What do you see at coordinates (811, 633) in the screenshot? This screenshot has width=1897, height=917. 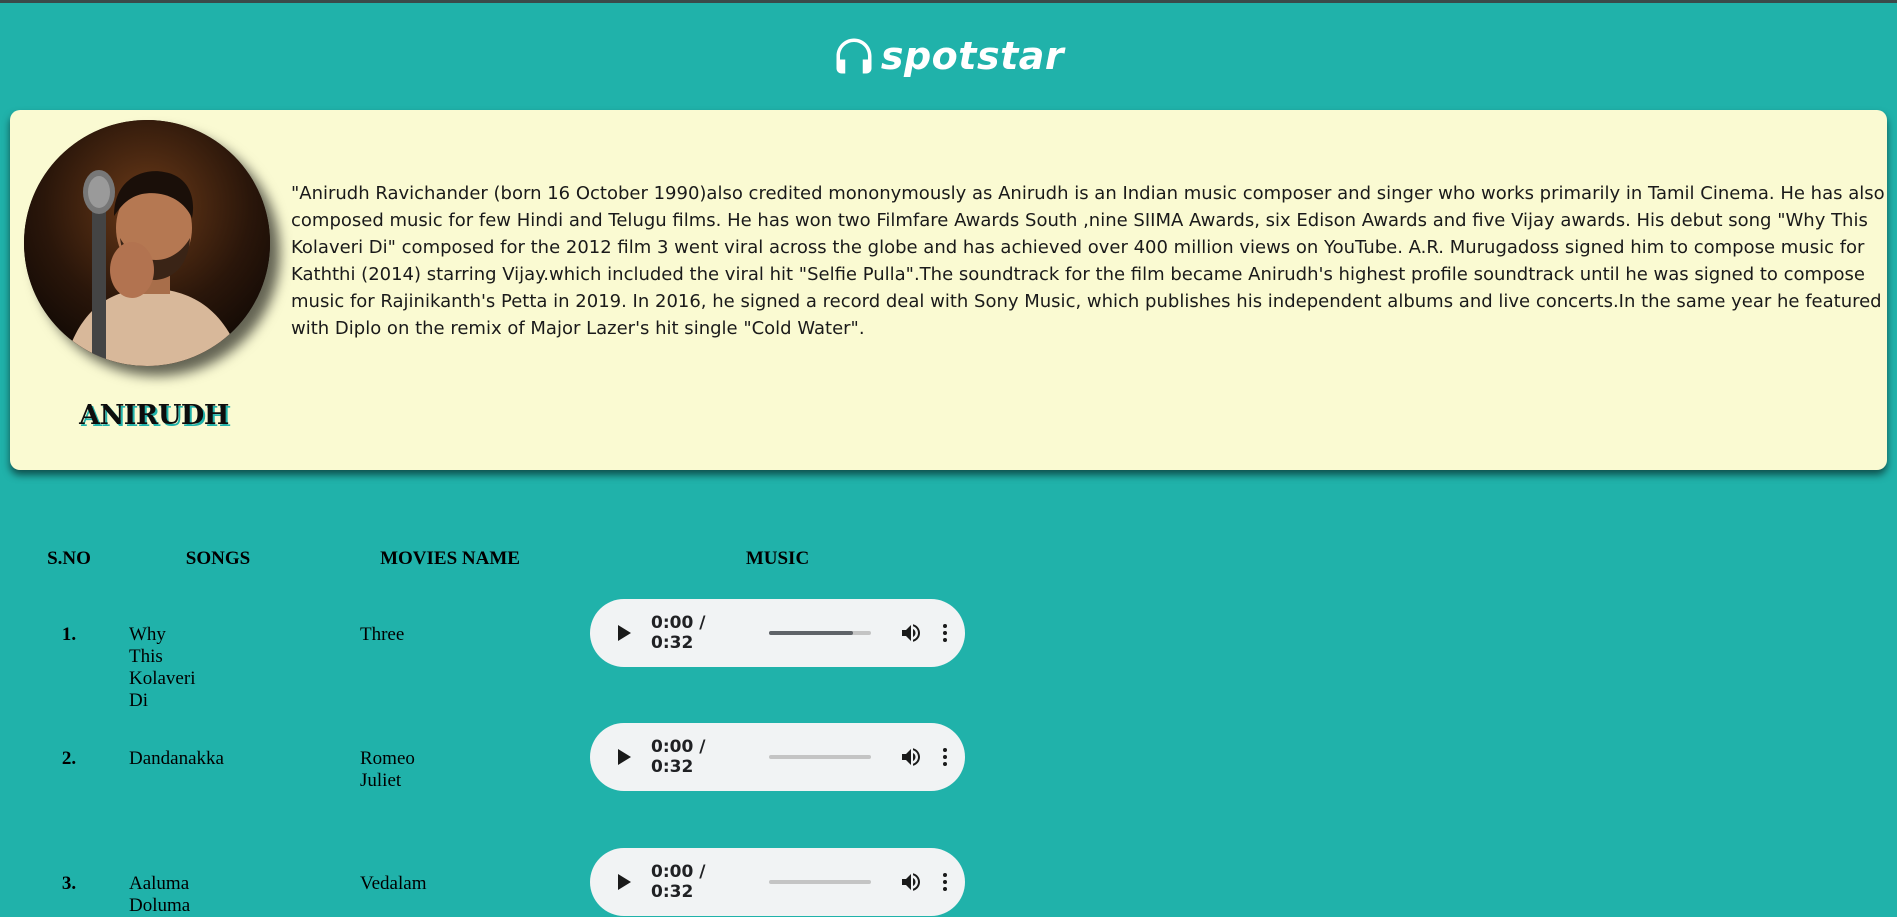 I see `audio-progress-fill` at bounding box center [811, 633].